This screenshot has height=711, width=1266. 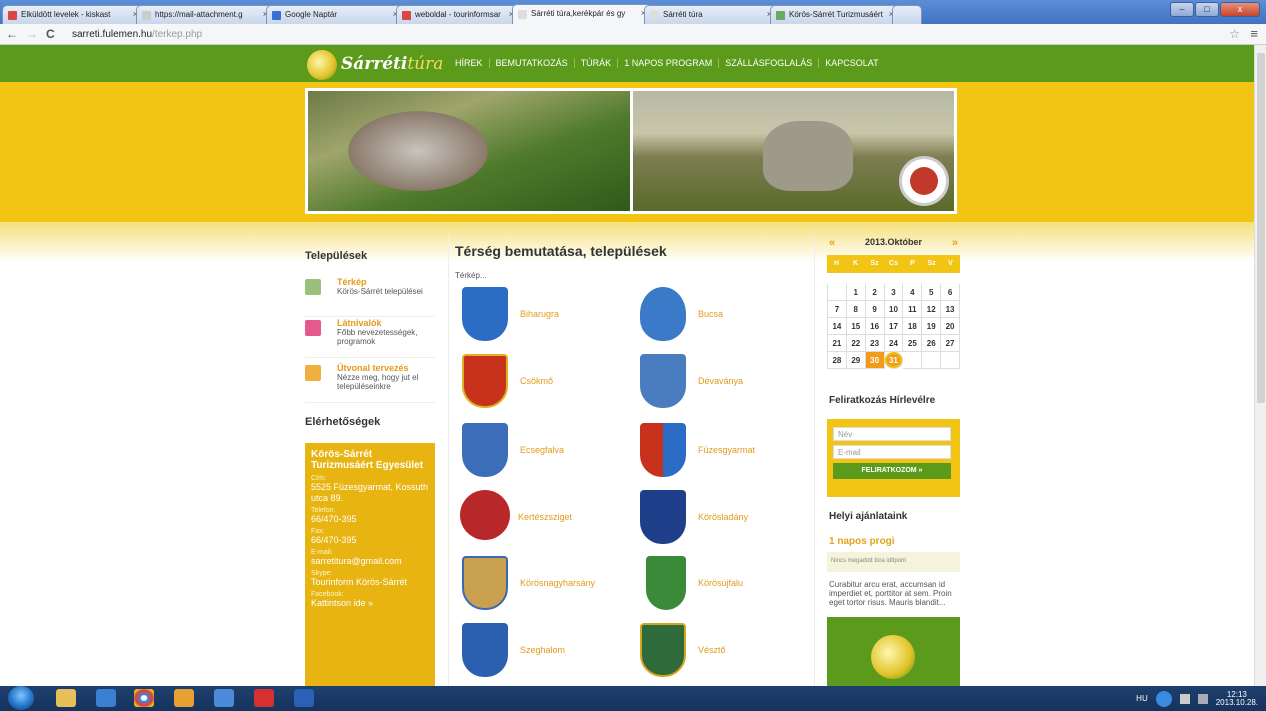 What do you see at coordinates (1207, 9) in the screenshot?
I see `maximize-button: □` at bounding box center [1207, 9].